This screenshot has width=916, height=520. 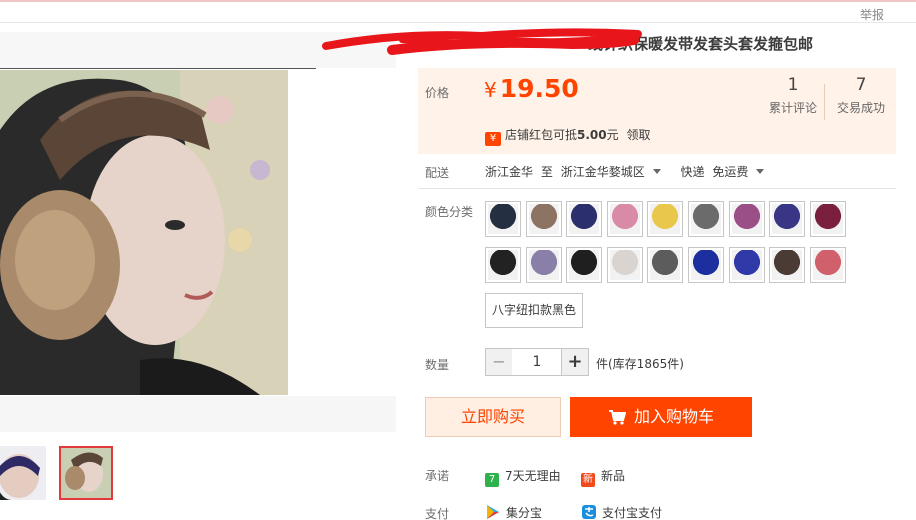 What do you see at coordinates (861, 85) in the screenshot?
I see `sales-count: 7` at bounding box center [861, 85].